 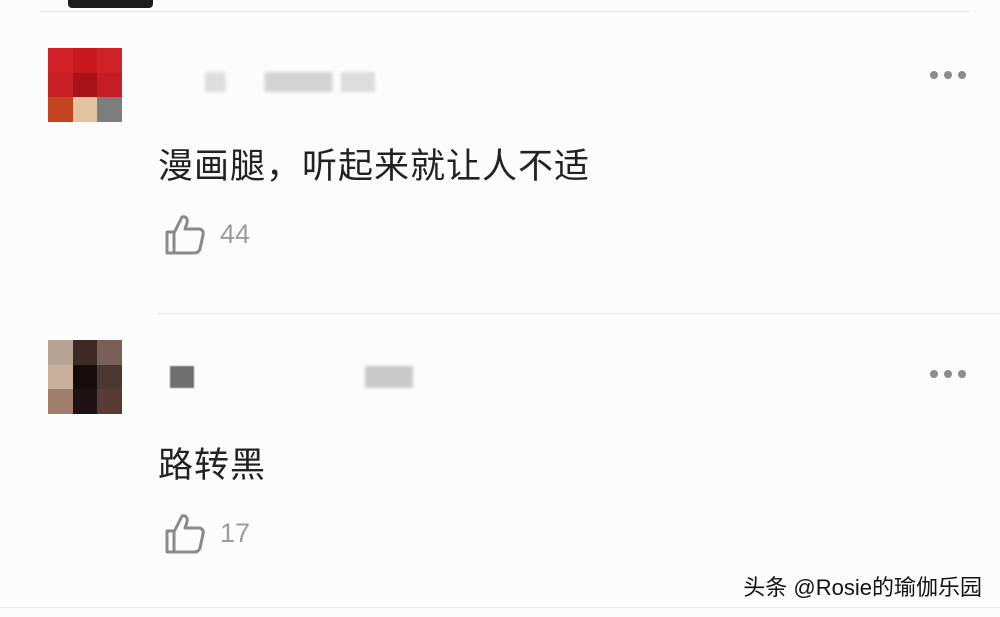 What do you see at coordinates (500, 607) in the screenshot?
I see `bottom-divider` at bounding box center [500, 607].